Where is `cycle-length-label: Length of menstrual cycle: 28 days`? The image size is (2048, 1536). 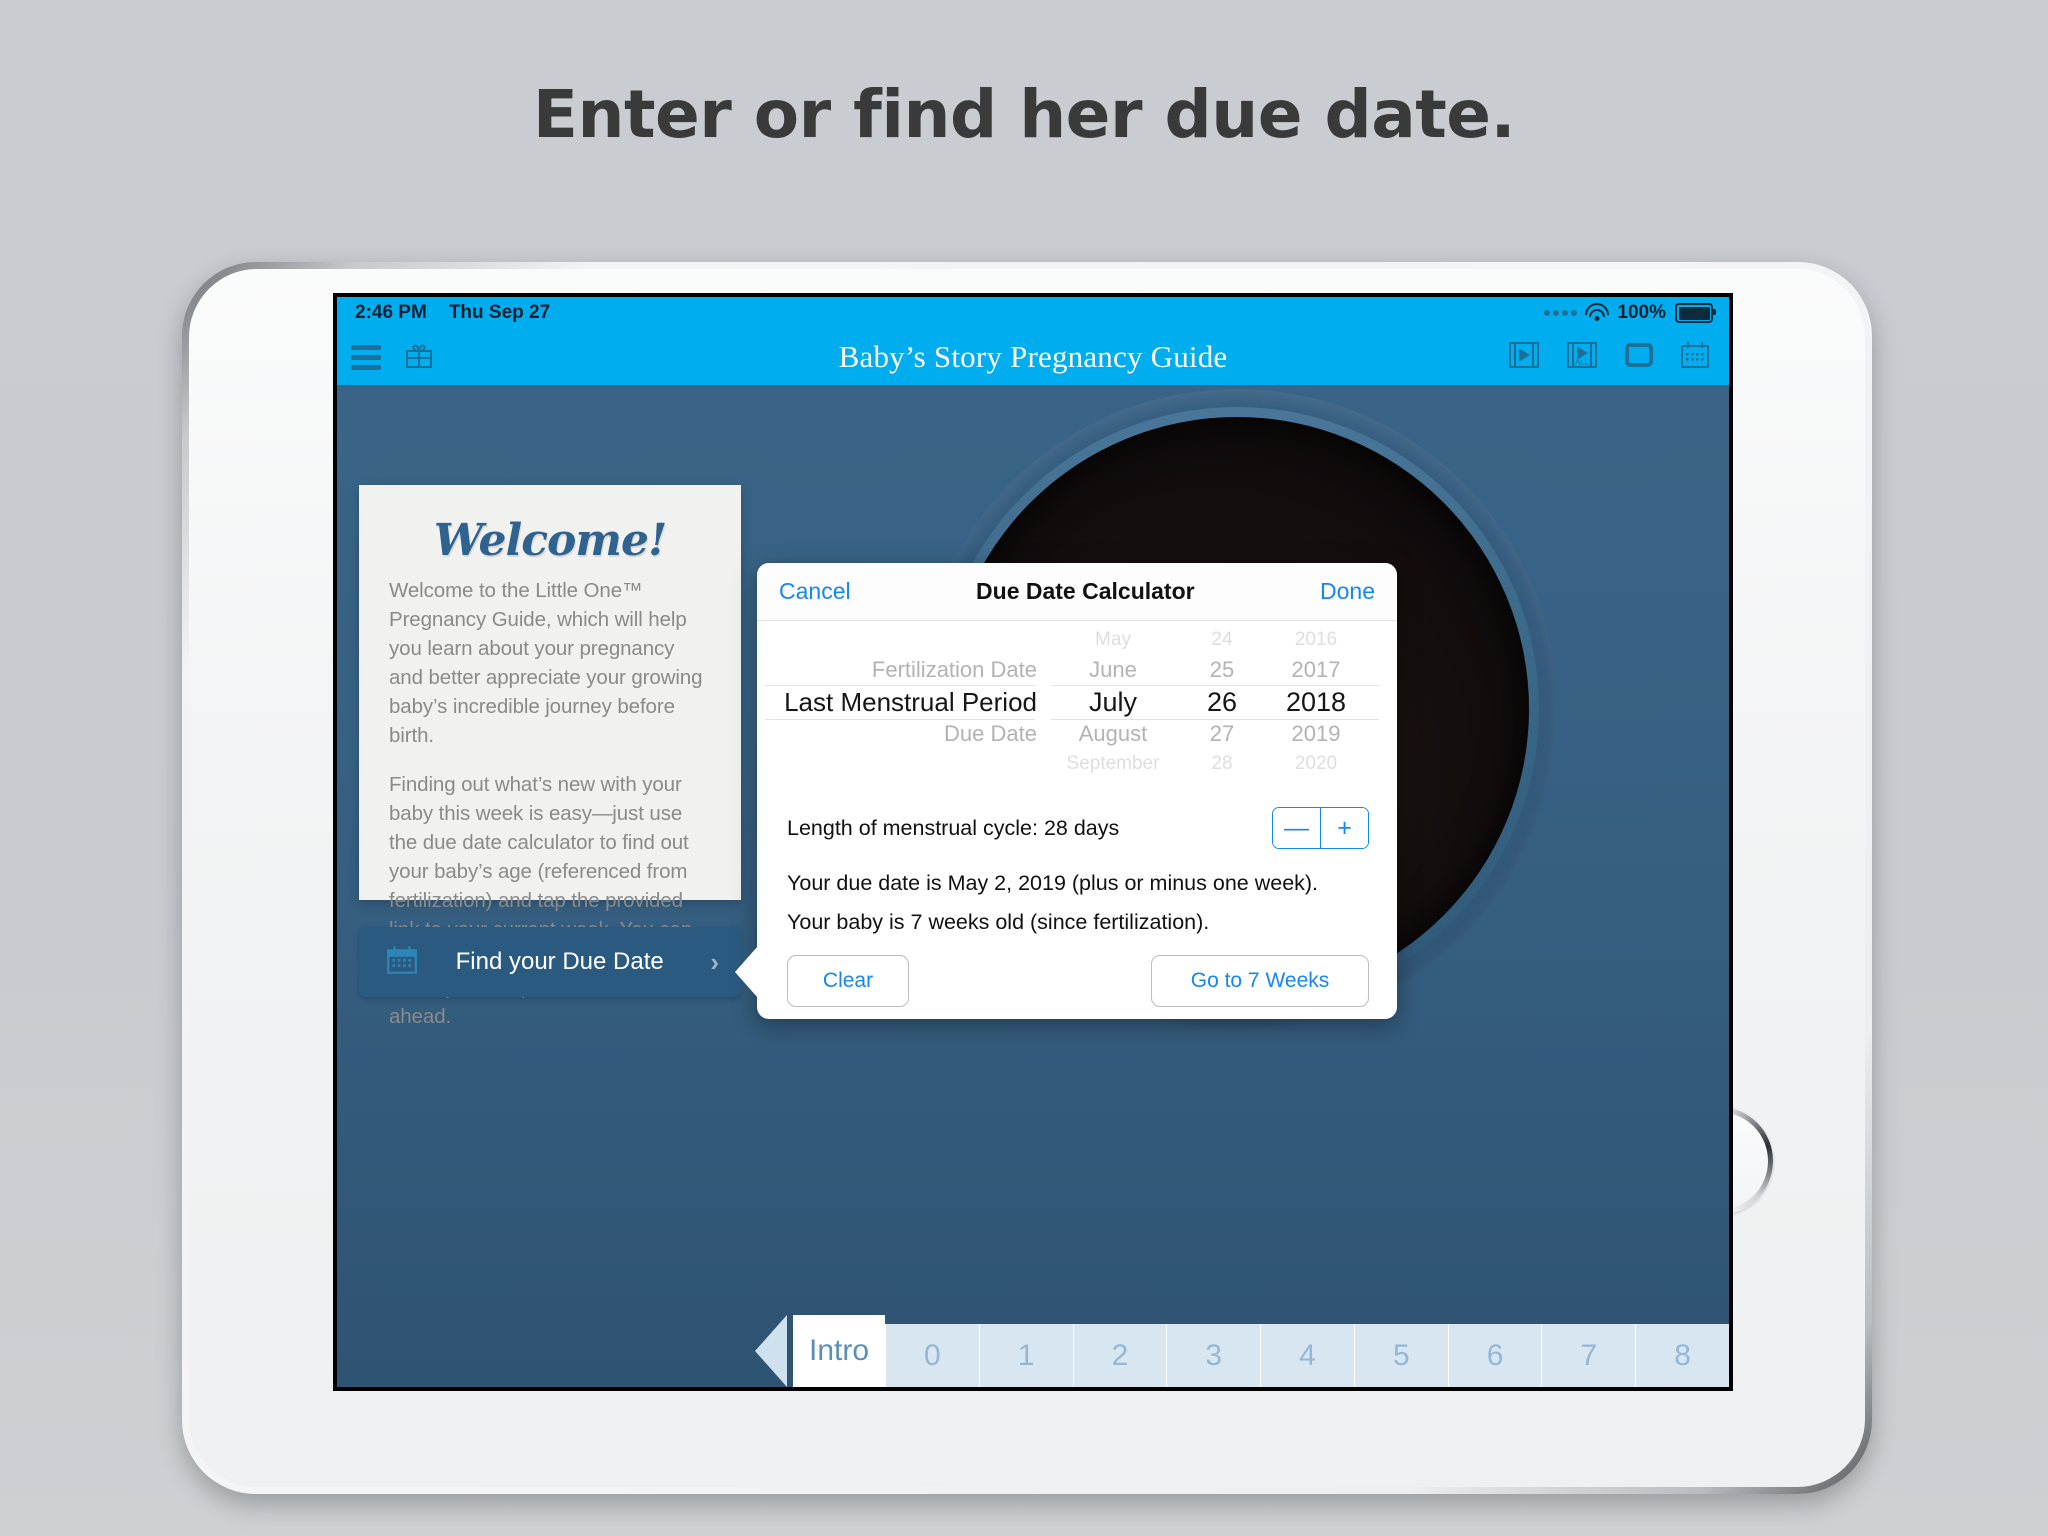 cycle-length-label: Length of menstrual cycle: 28 days is located at coordinates (953, 827).